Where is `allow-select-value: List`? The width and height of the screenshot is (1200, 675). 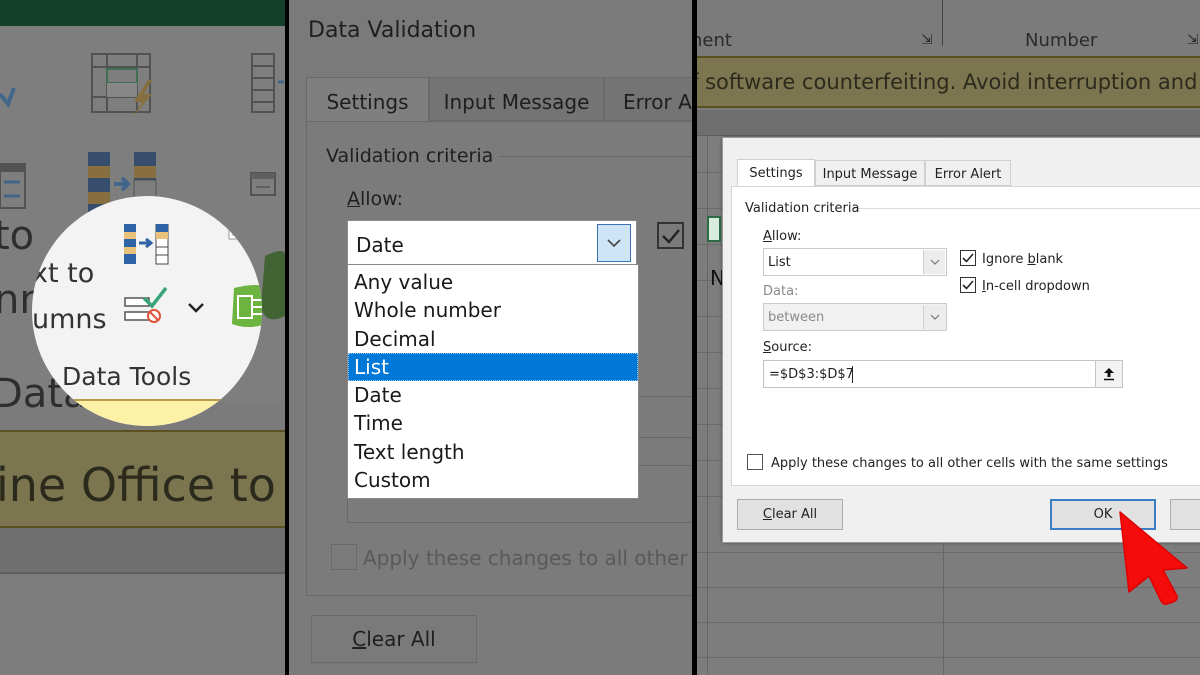
allow-select-value: List is located at coordinates (779, 262).